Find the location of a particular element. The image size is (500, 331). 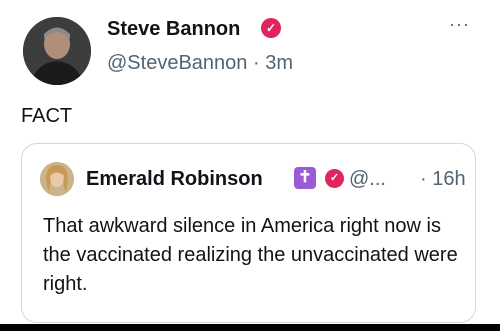

cross-badge-icon: ✝ is located at coordinates (305, 178).